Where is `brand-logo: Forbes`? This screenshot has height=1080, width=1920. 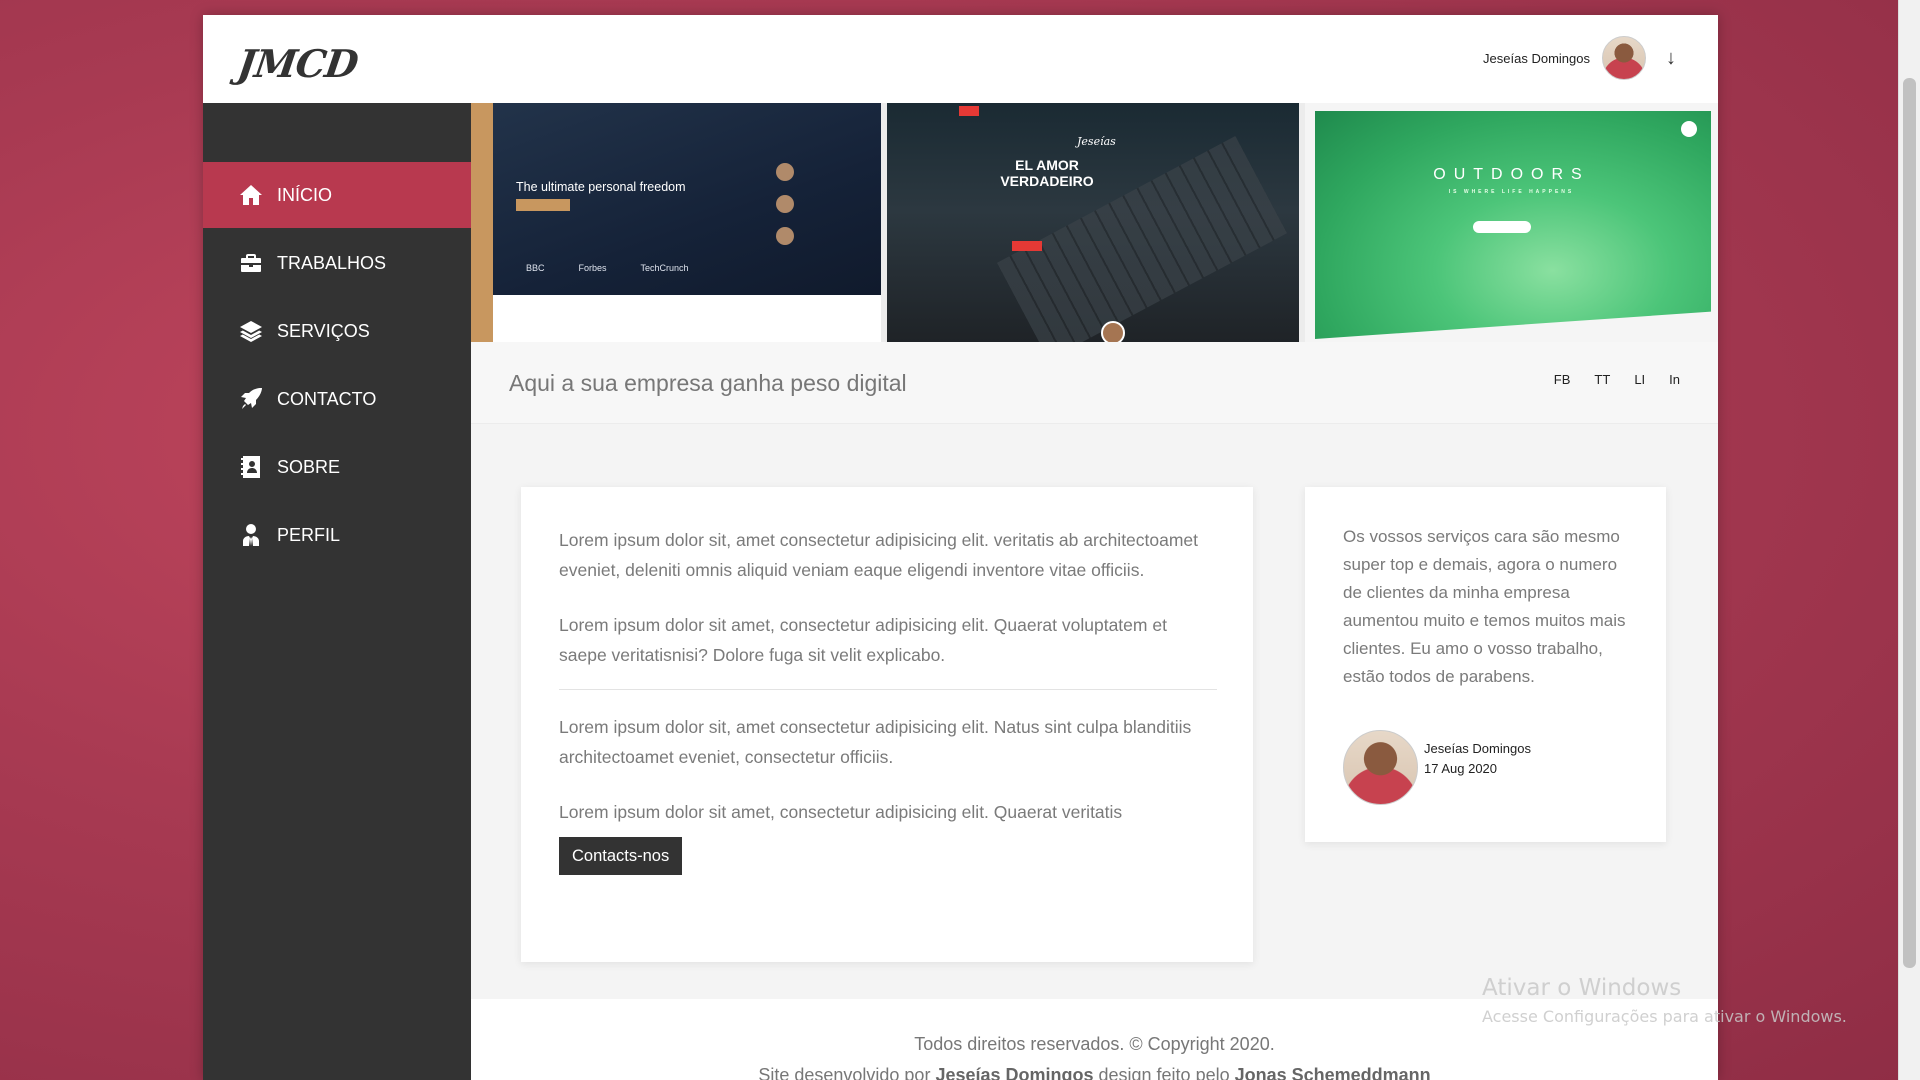 brand-logo: Forbes is located at coordinates (592, 268).